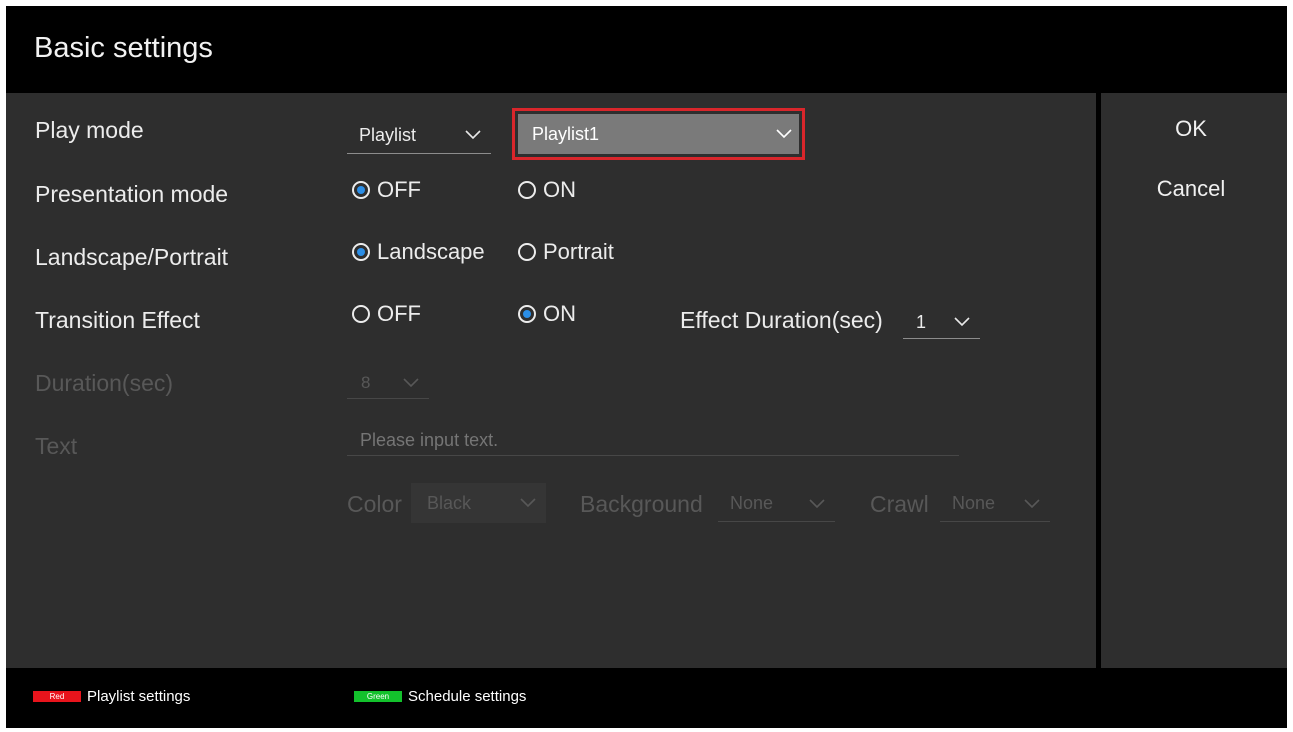  Describe the element at coordinates (374, 504) in the screenshot. I see `color-label: Color` at that location.